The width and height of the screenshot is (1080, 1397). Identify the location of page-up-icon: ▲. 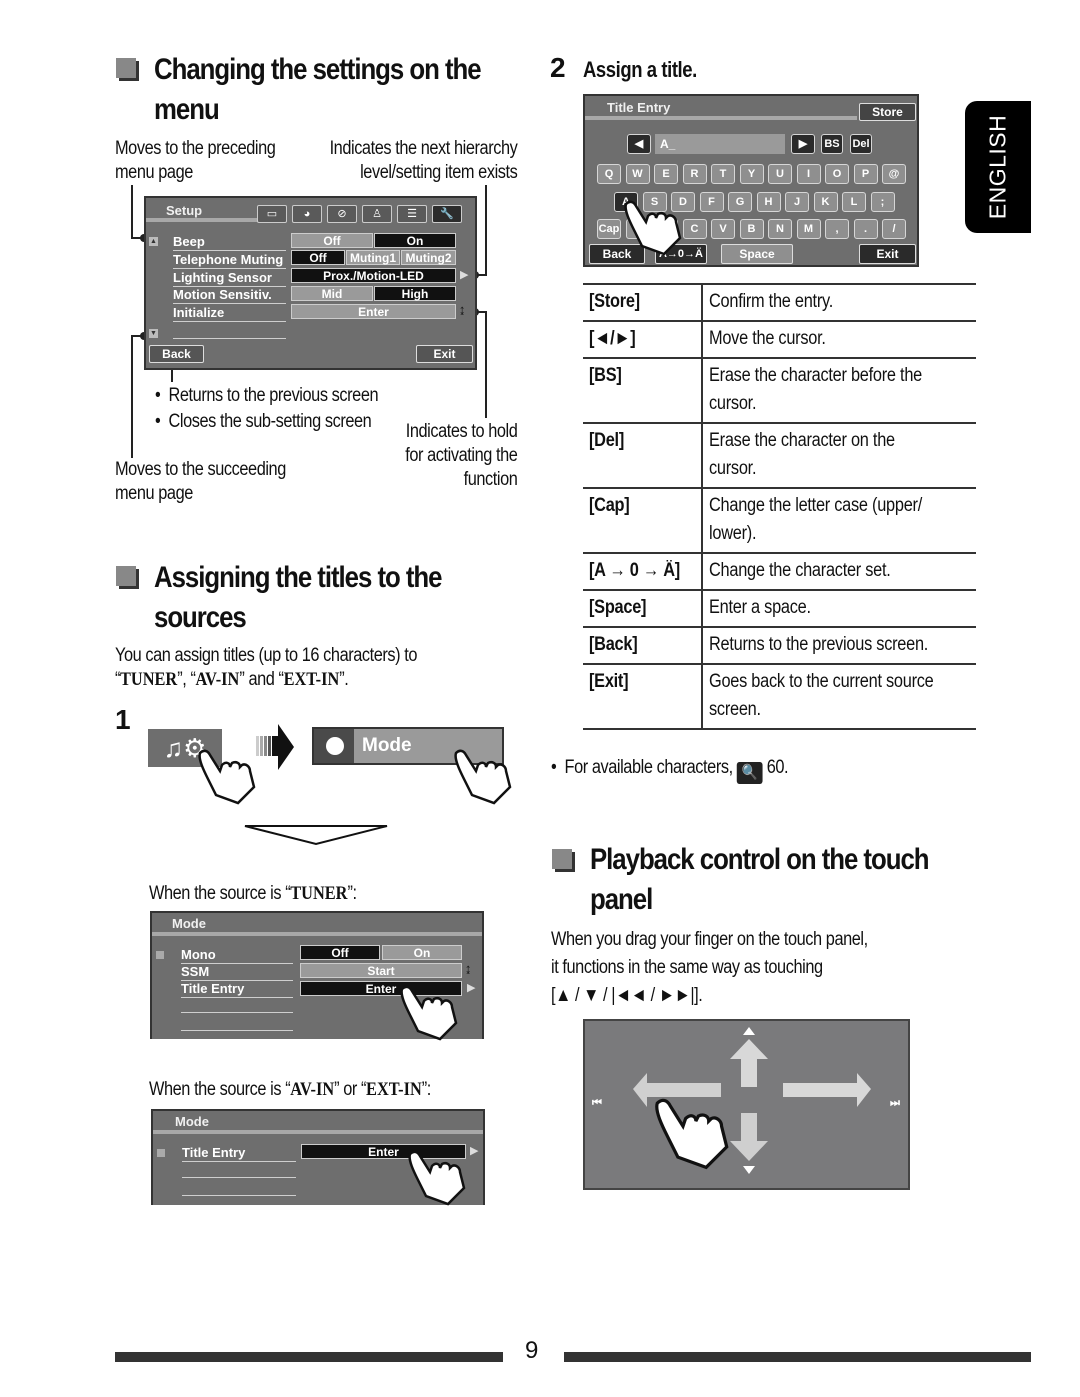
(153, 241).